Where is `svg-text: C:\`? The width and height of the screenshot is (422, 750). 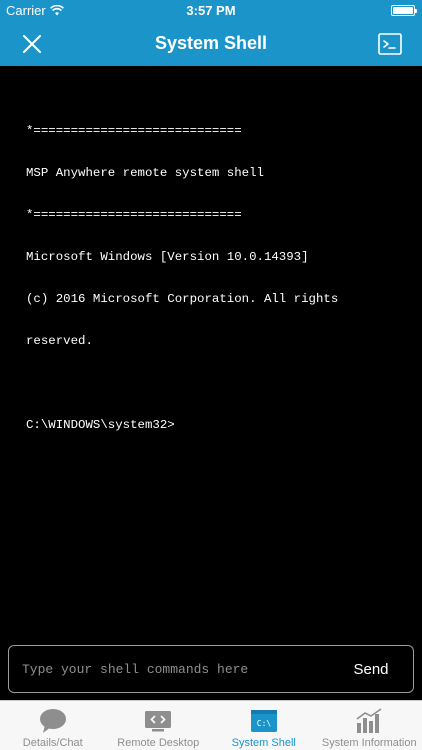 svg-text: C:\ is located at coordinates (264, 723).